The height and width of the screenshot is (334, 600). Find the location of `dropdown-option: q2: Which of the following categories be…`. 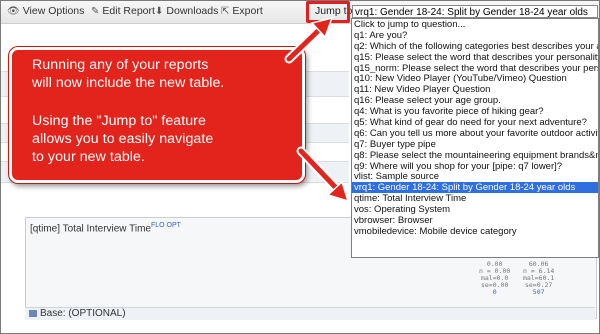

dropdown-option: q2: Which of the following categories be… is located at coordinates (475, 46).